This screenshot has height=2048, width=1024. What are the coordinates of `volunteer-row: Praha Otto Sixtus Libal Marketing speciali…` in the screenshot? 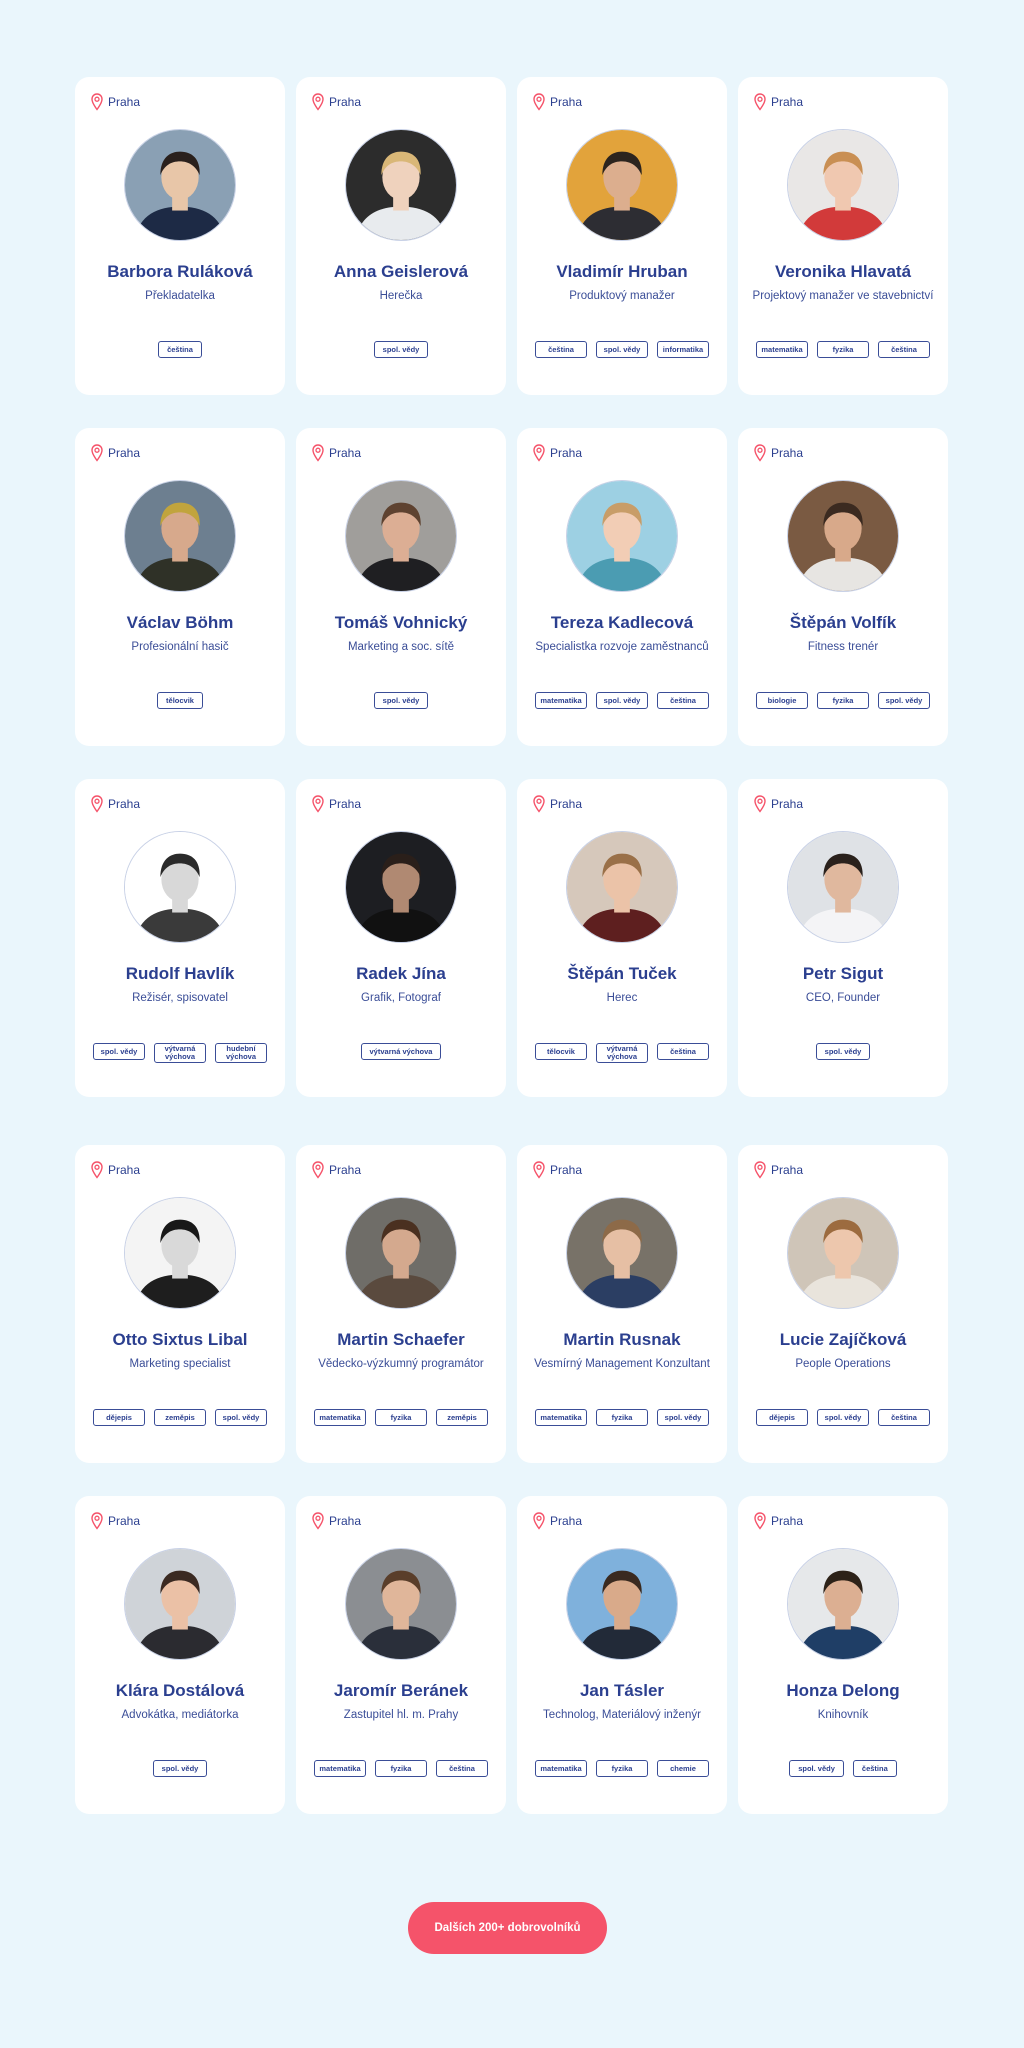 It's located at (512, 1304).